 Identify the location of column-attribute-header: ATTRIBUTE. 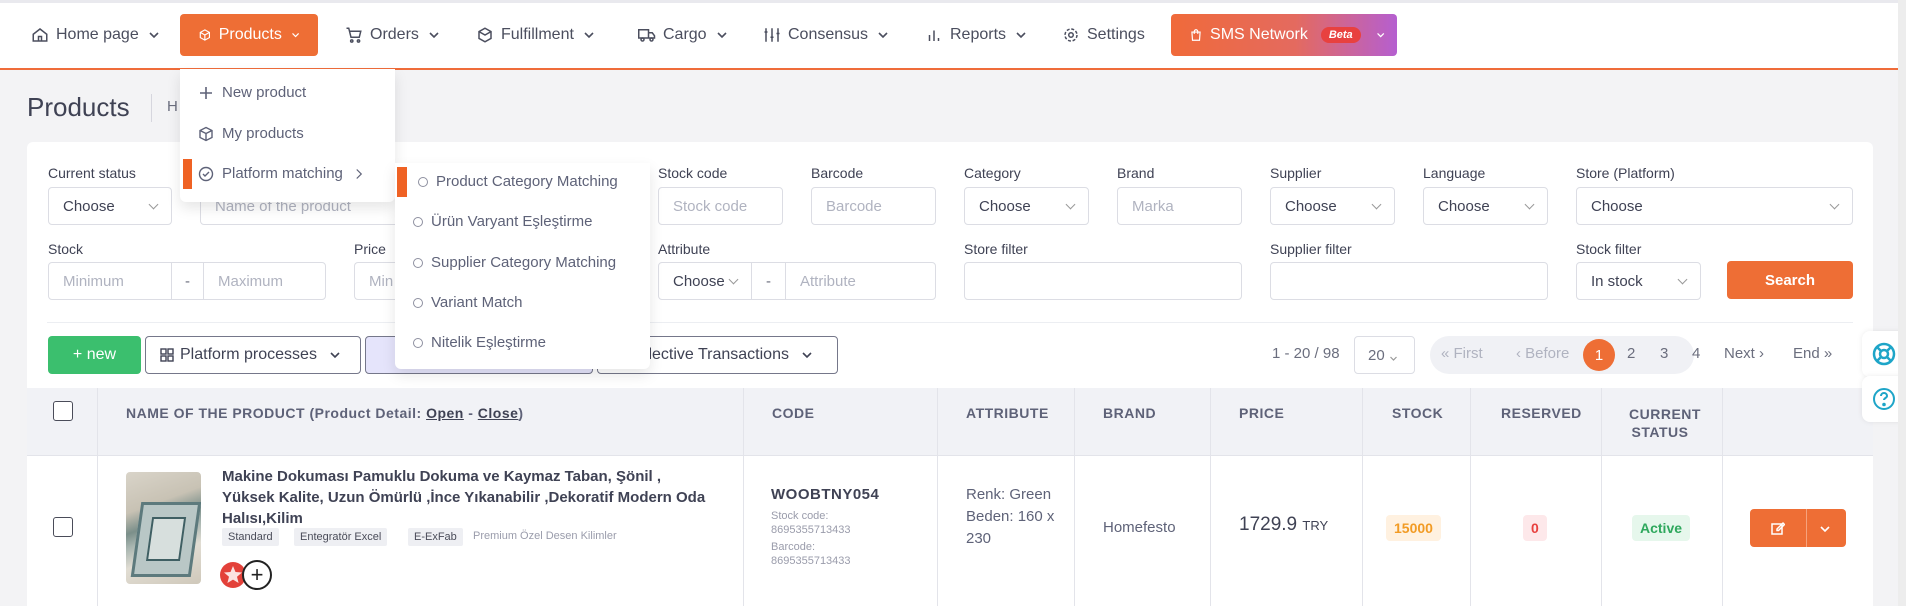
(1007, 413).